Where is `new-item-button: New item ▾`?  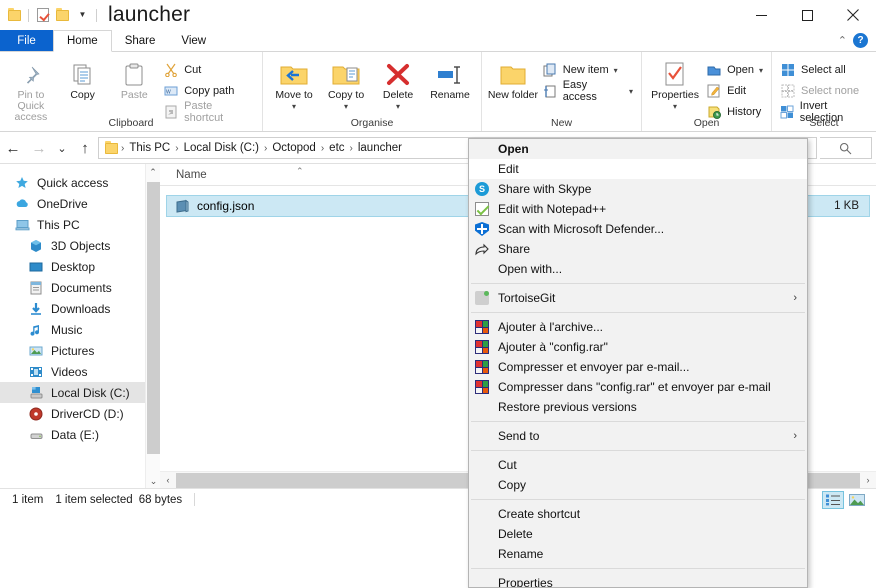
new-item-button: New item ▾ is located at coordinates (587, 70).